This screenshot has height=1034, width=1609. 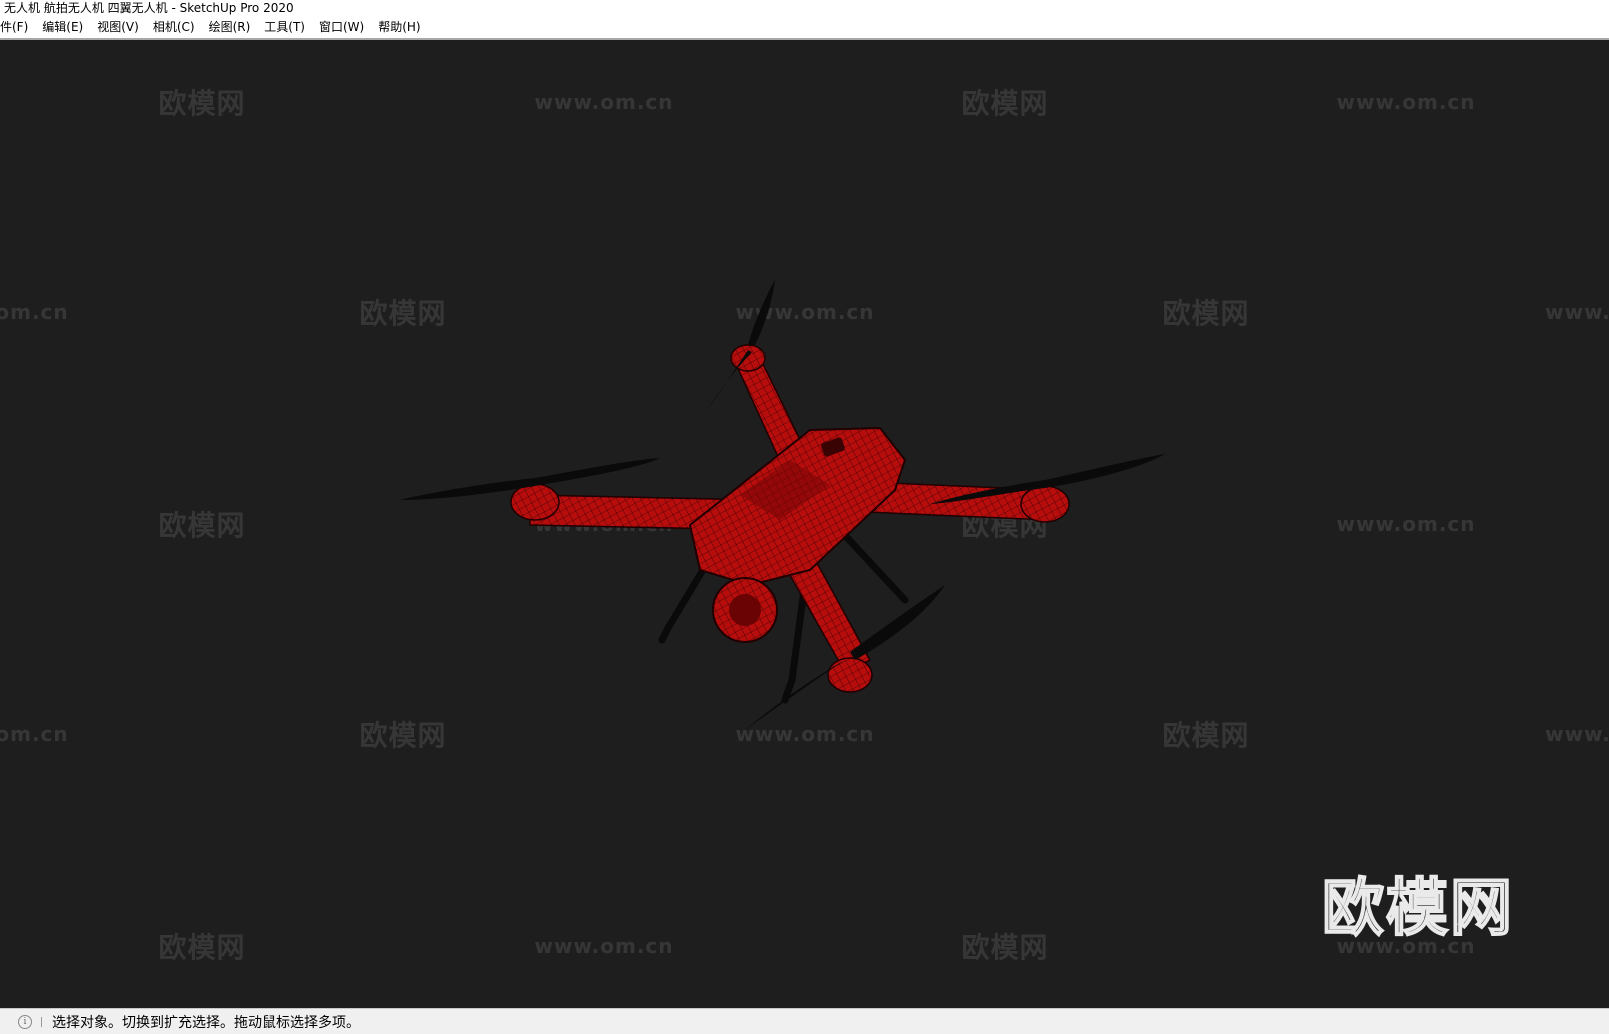 I want to click on menu-window: 窗口(W), so click(x=341, y=27).